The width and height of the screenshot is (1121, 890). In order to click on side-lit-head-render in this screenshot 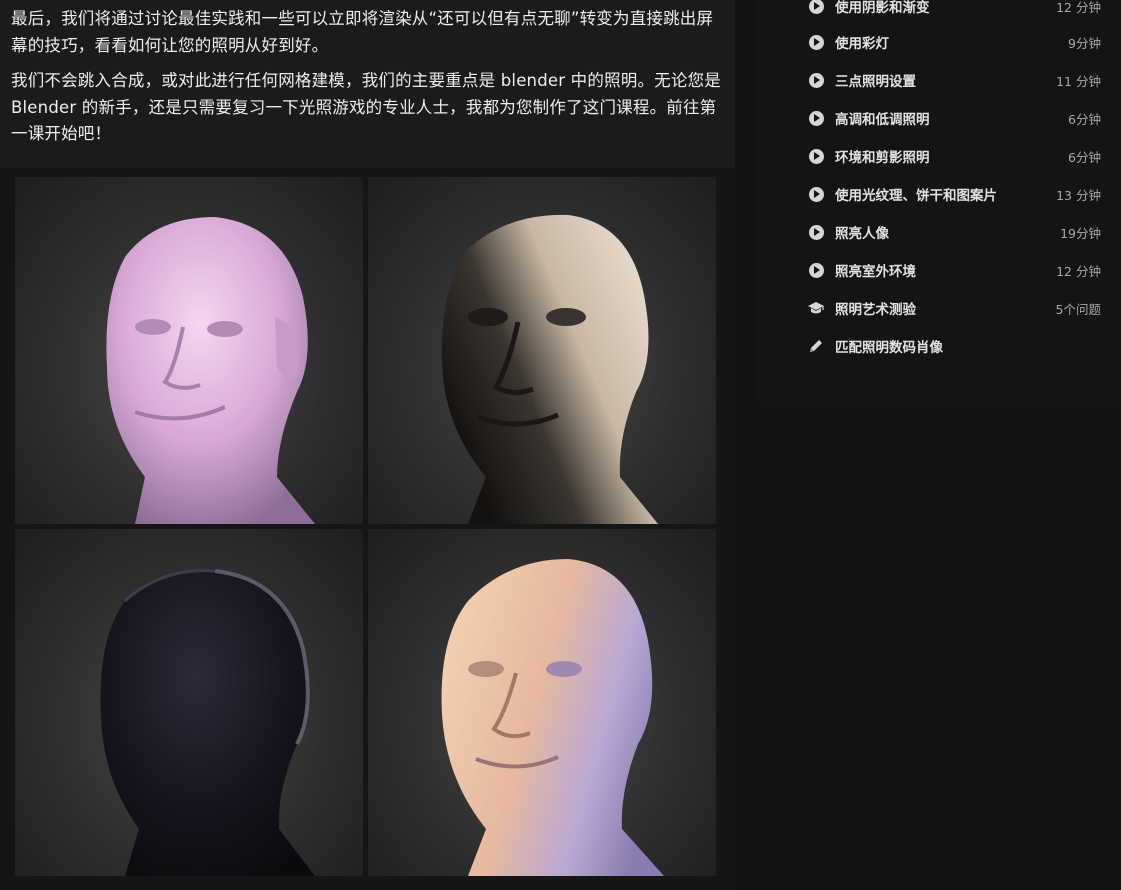, I will do `click(549, 369)`.